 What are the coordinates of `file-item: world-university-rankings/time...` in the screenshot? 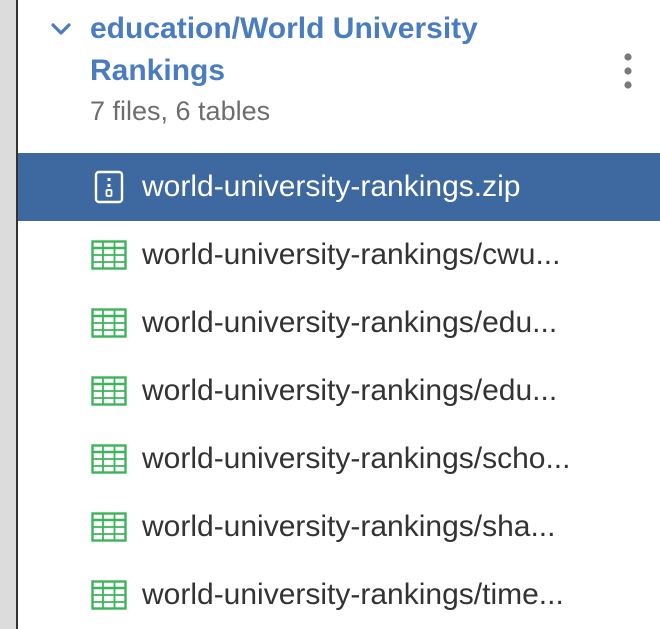 It's located at (339, 595).